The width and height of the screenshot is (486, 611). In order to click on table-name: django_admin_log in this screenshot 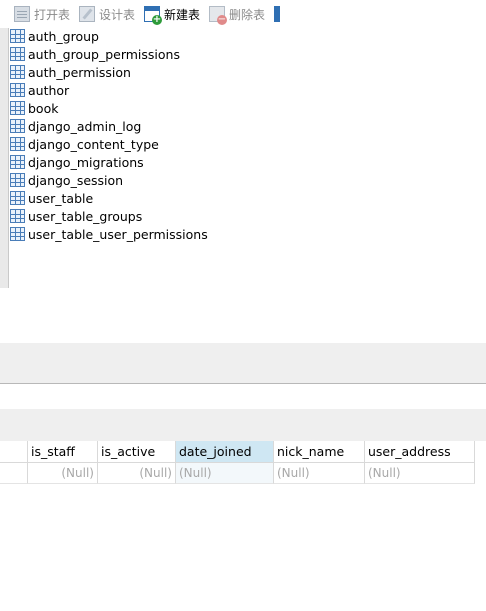, I will do `click(85, 126)`.